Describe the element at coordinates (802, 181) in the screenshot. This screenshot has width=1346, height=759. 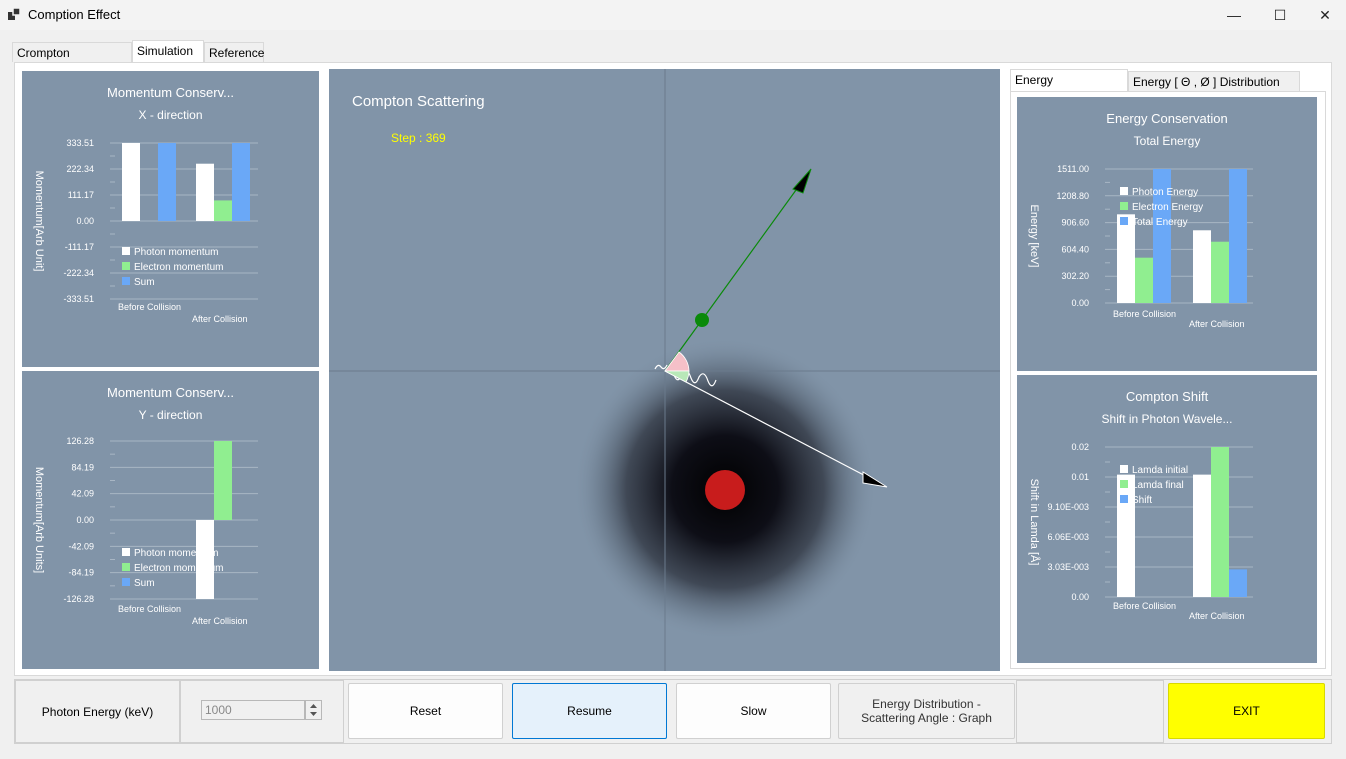
I see `electron-arrow-head` at that location.